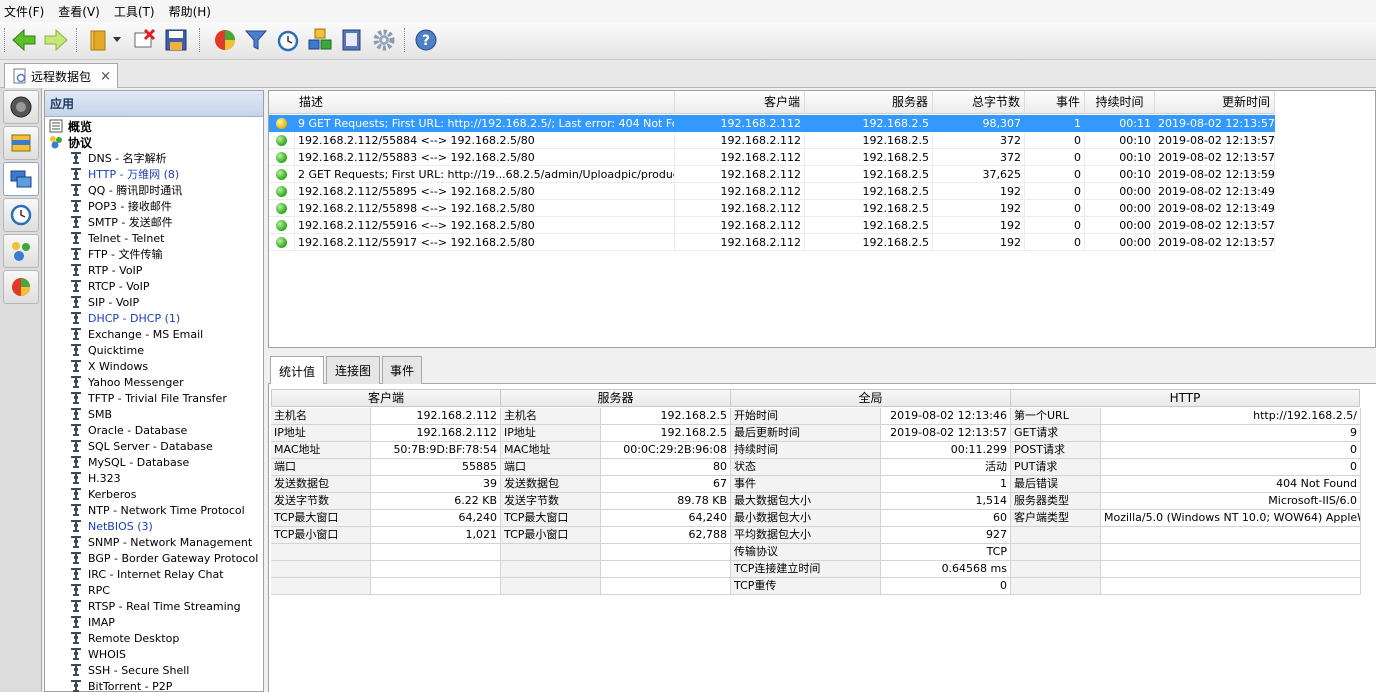  Describe the element at coordinates (1055, 102) in the screenshot. I see `column-events: 事件` at that location.